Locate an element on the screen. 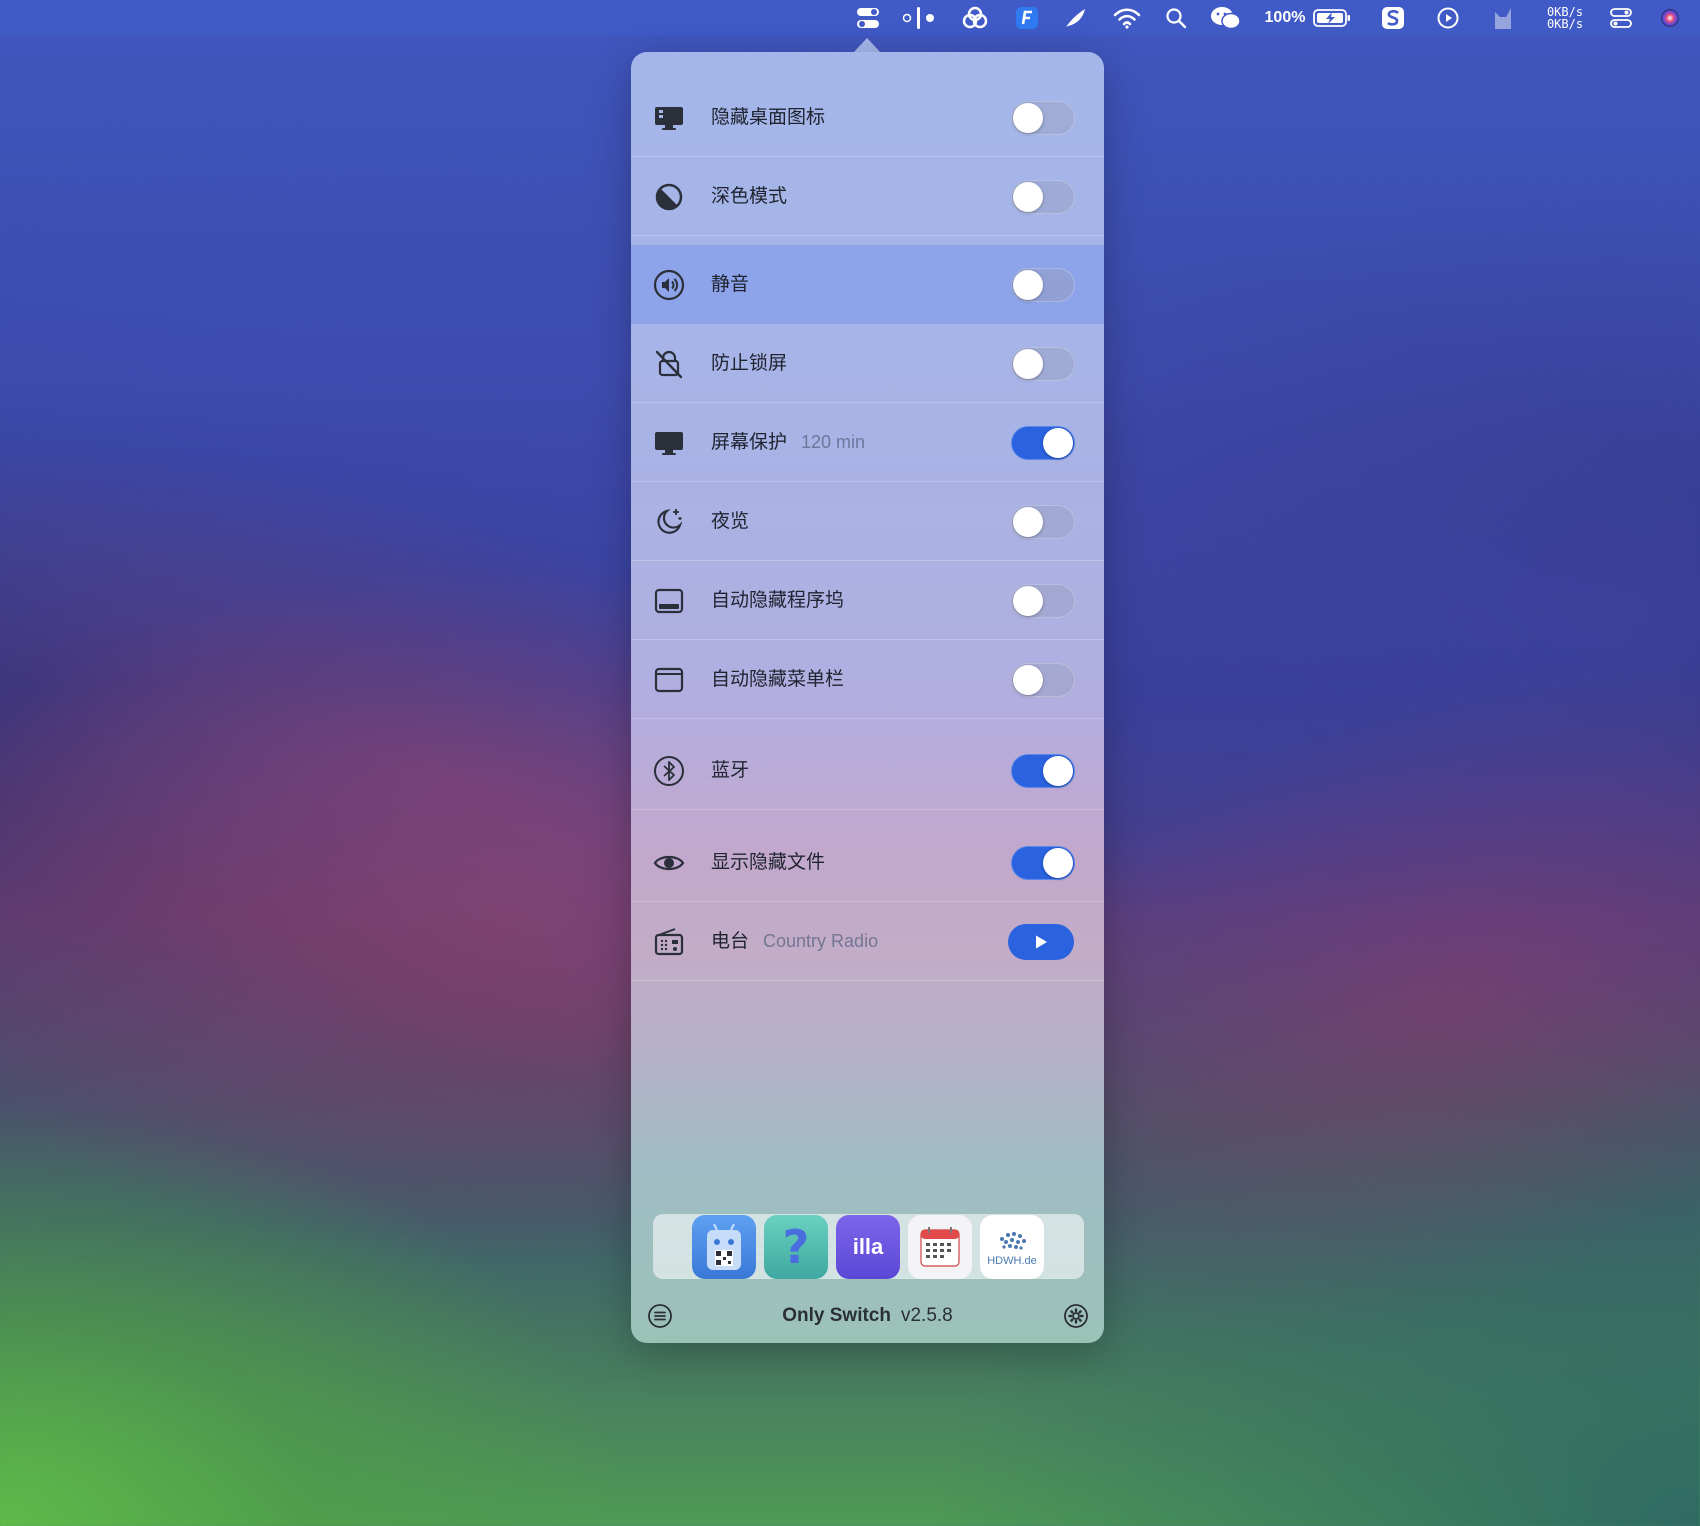  row-label: 自动隐藏程序坞 is located at coordinates (778, 600).